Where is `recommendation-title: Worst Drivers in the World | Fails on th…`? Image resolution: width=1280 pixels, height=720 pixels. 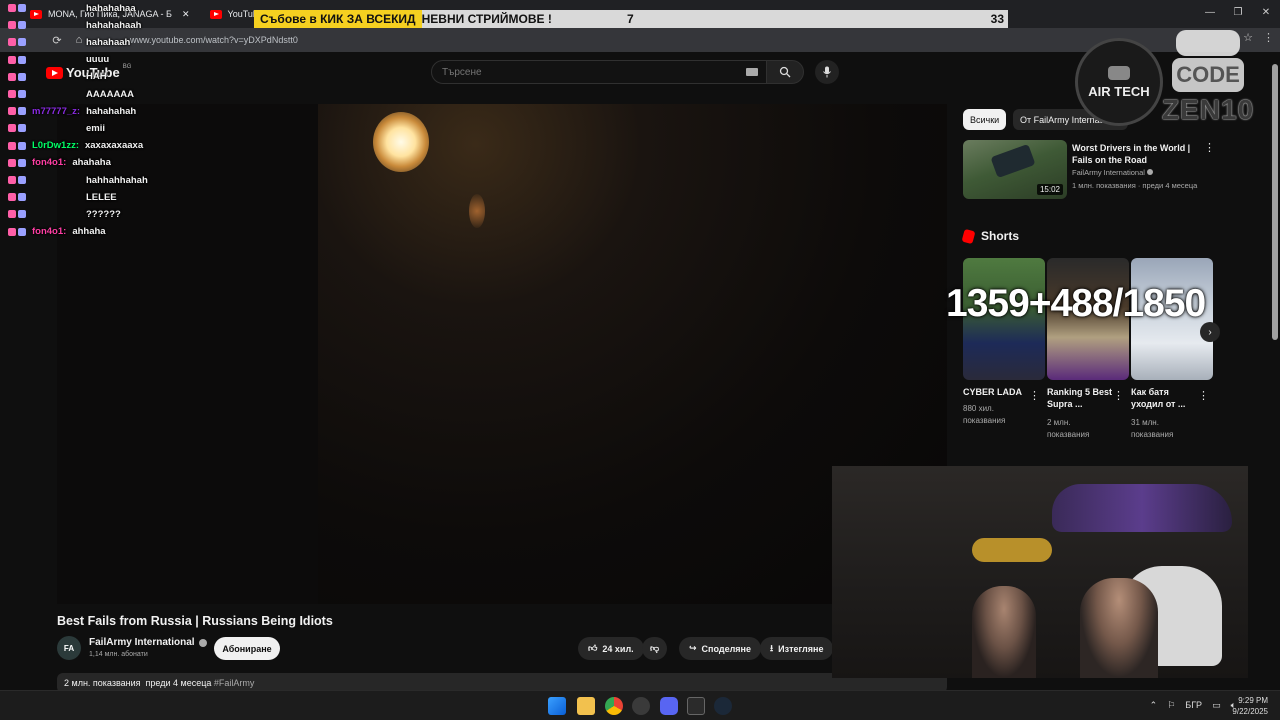
recommendation-title: Worst Drivers in the World | Fails on th… is located at coordinates (1135, 154).